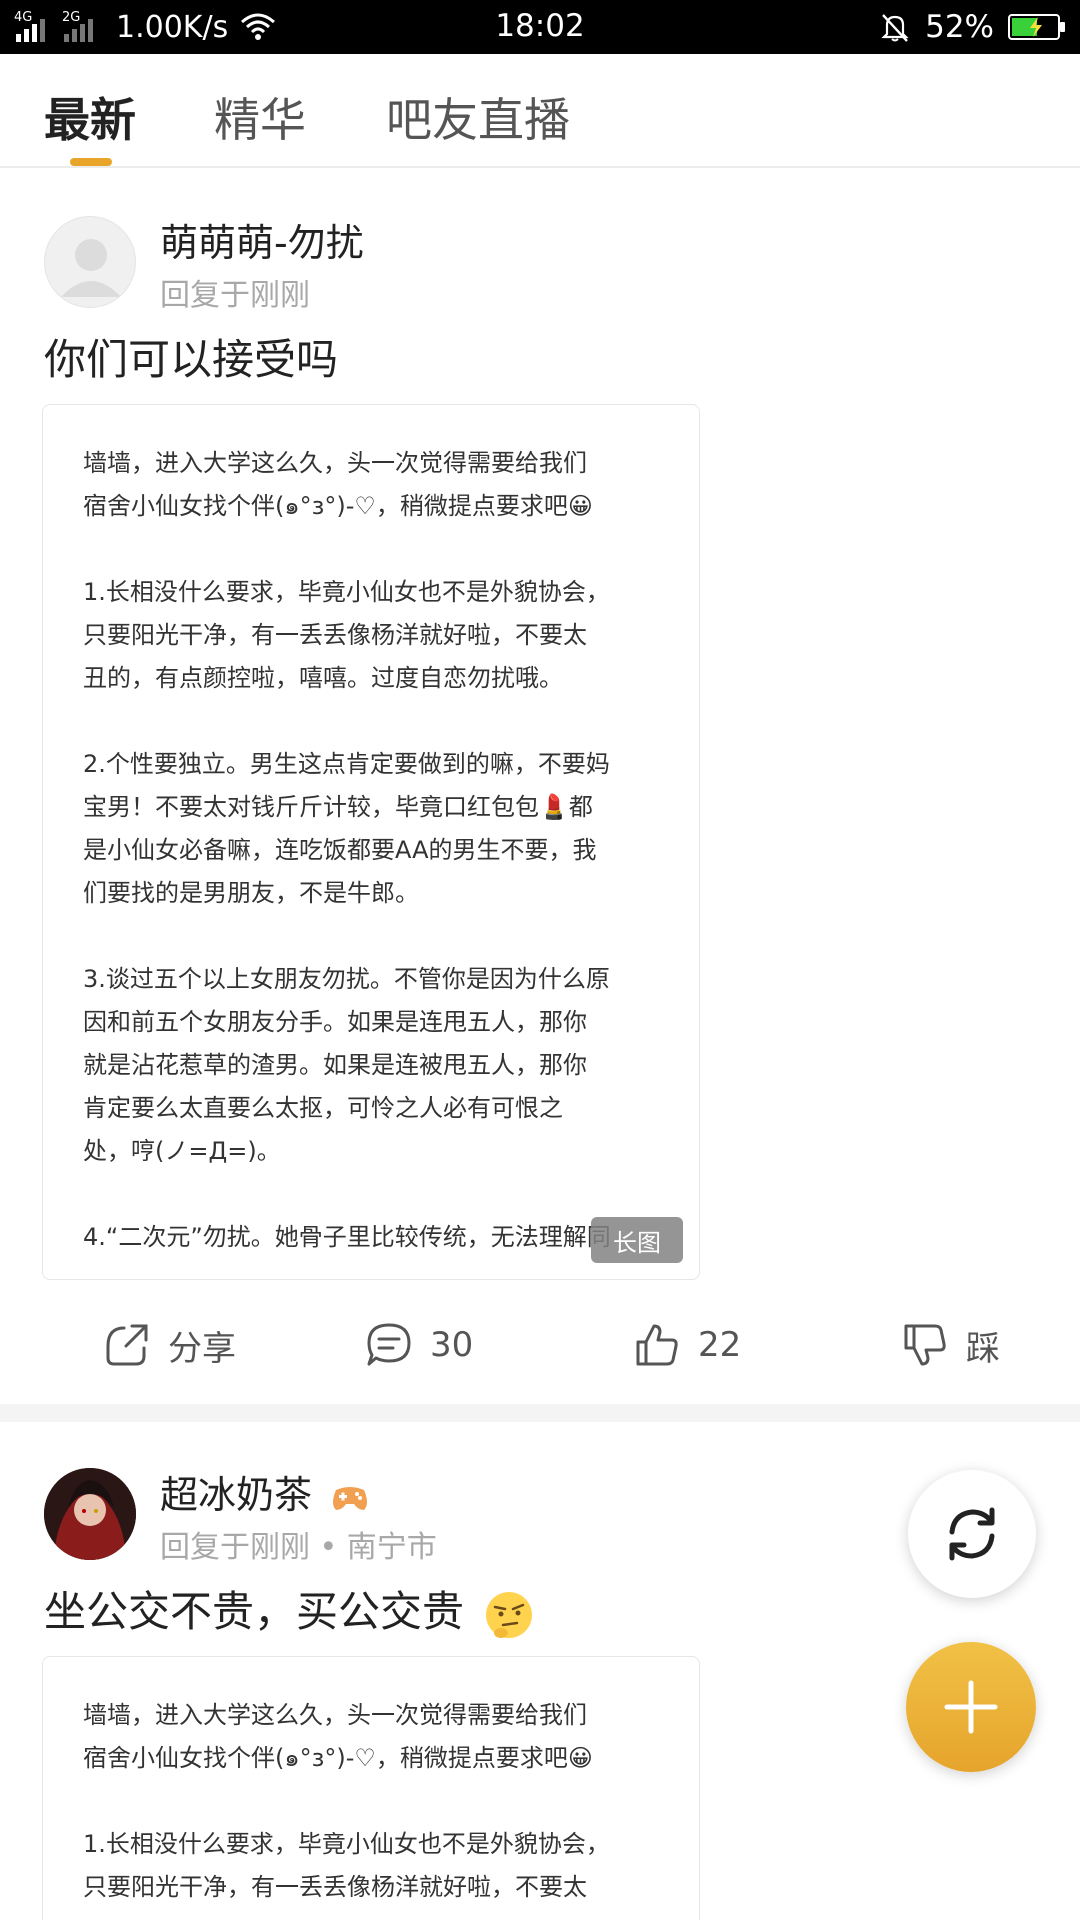  I want to click on author-name: 萌萌萌-勿扰, so click(262, 239).